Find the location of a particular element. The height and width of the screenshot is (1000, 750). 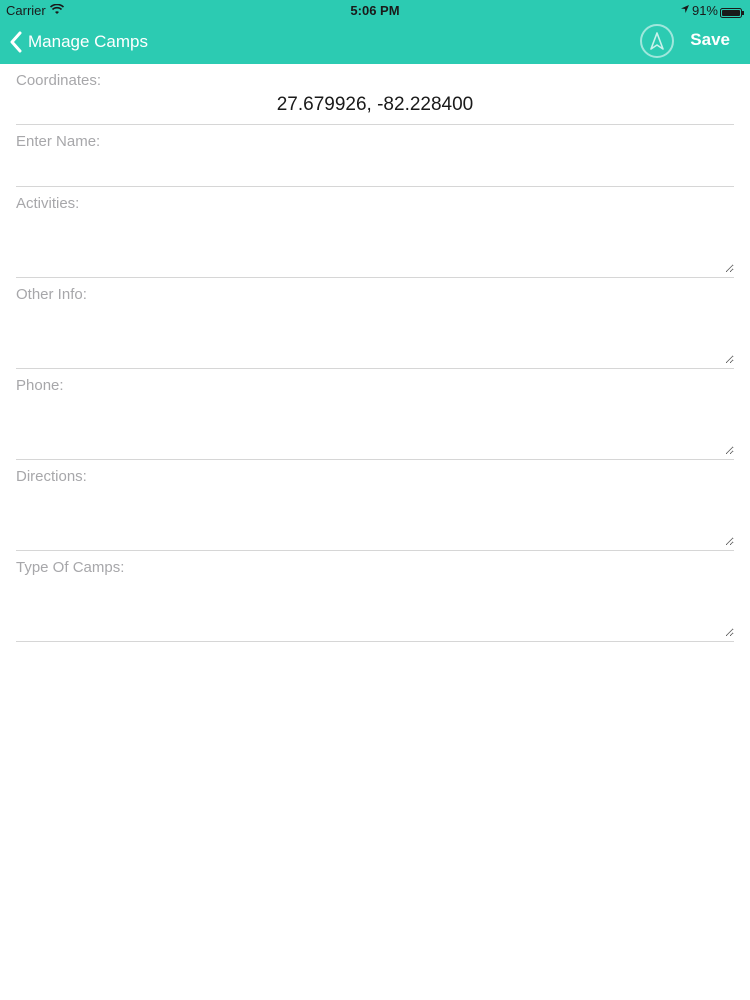

type-of-camps-label: Type Of Camps: is located at coordinates (70, 567).